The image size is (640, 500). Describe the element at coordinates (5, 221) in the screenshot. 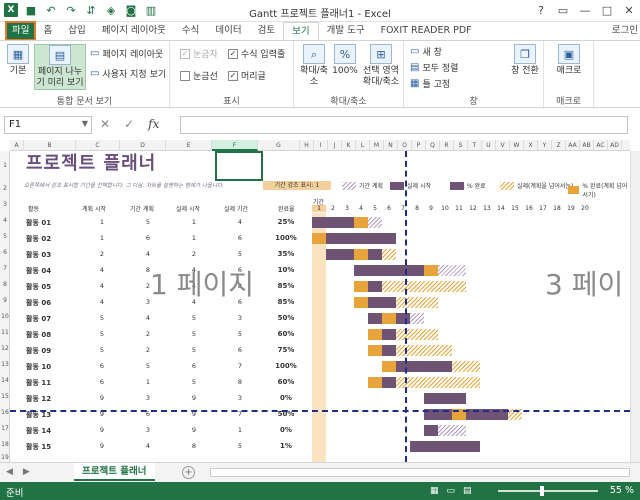

I see `row-header-4: 4` at that location.